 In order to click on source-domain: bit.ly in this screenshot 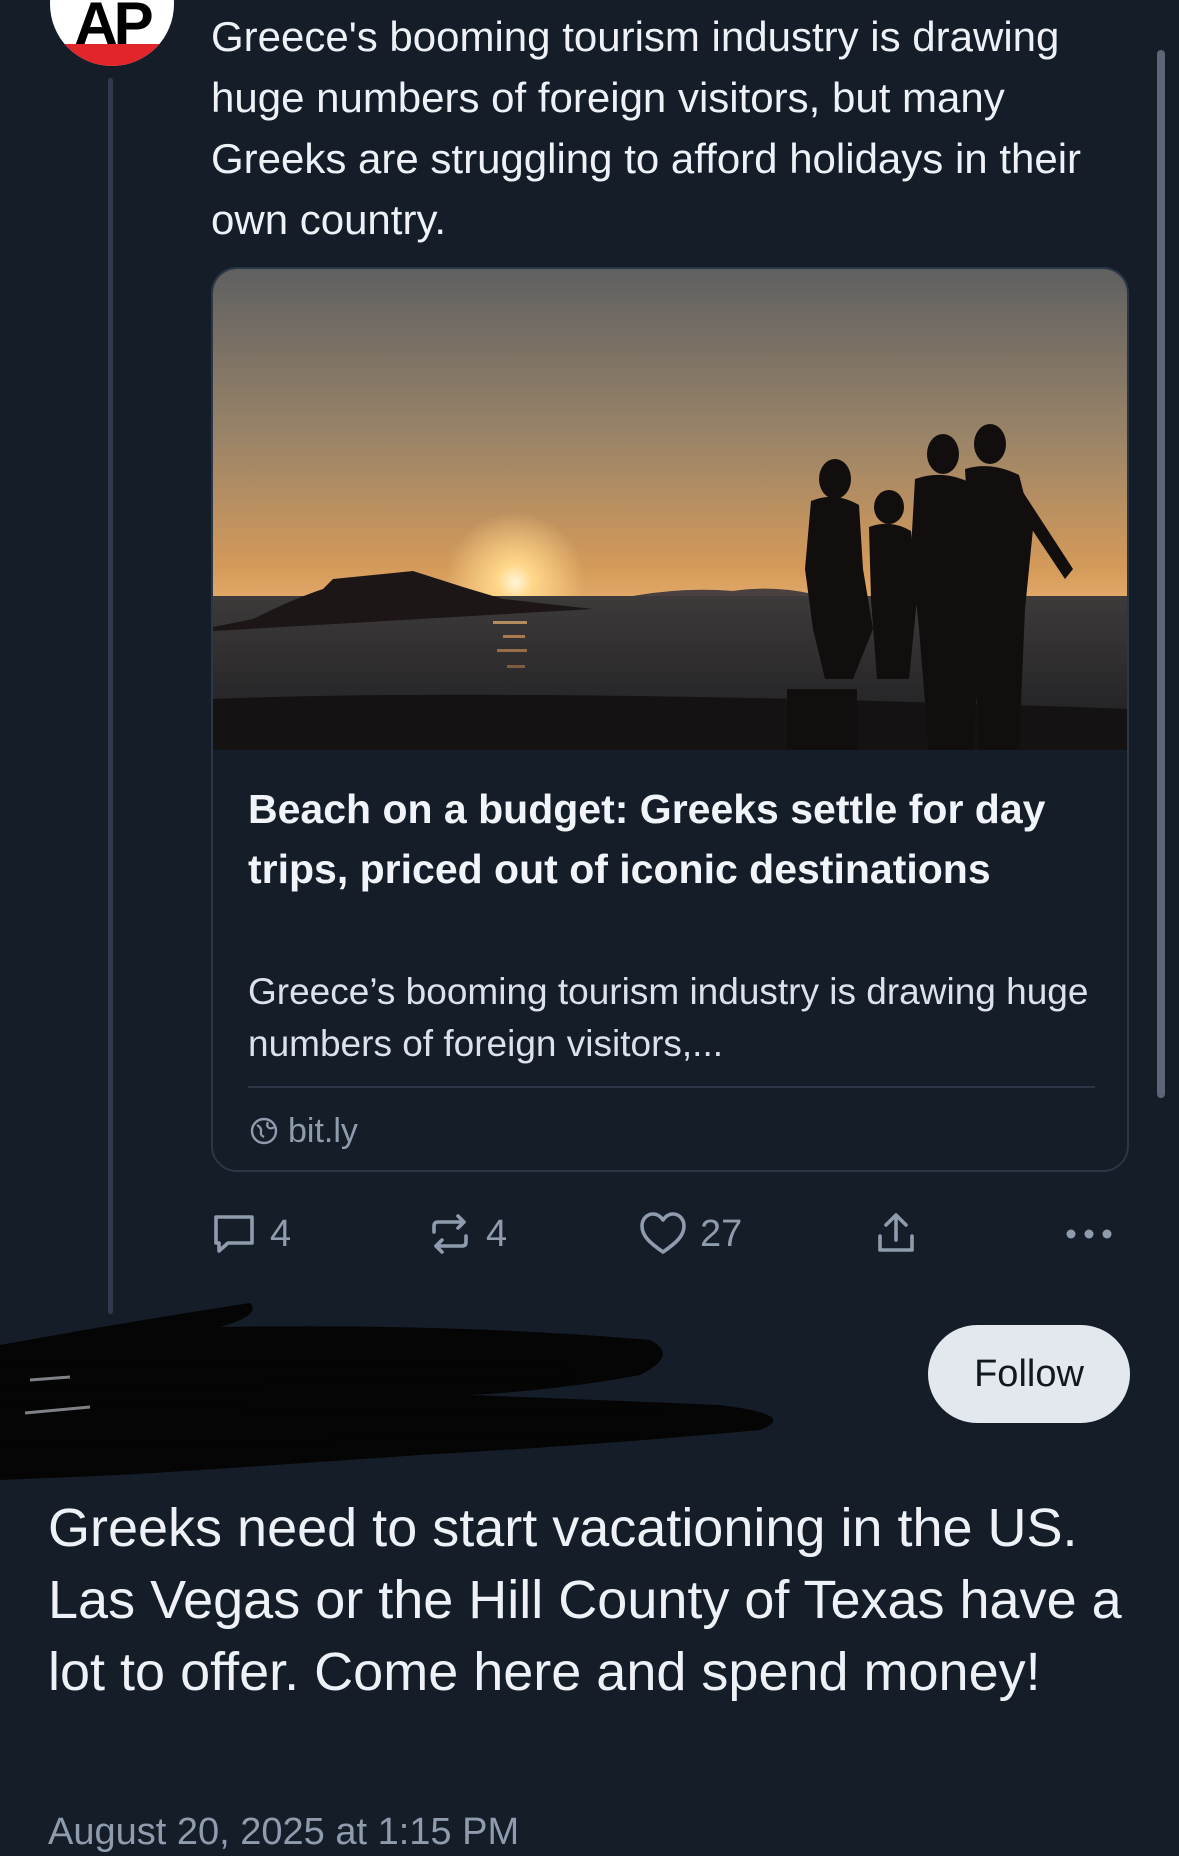, I will do `click(323, 1131)`.